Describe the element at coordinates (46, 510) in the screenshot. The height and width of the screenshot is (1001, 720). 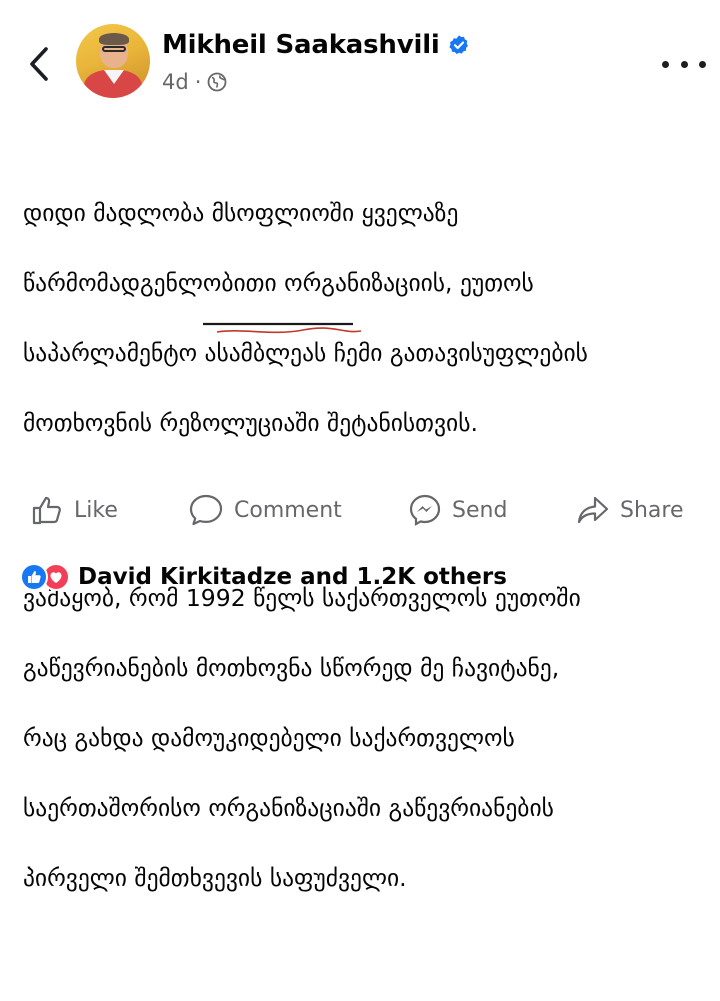
I see `thumbs-up-icon` at that location.